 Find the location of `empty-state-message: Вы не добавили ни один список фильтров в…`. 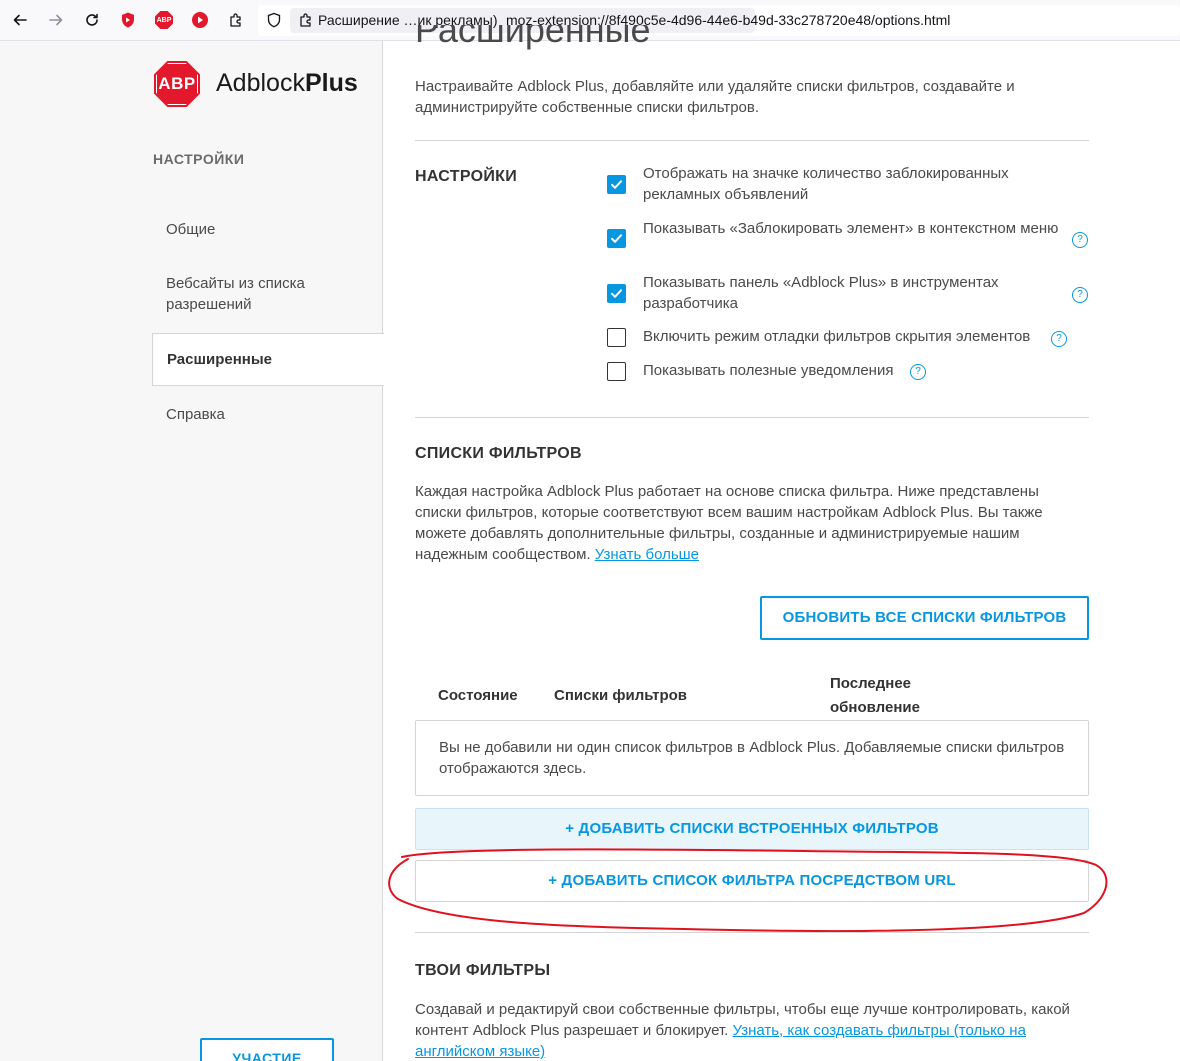

empty-state-message: Вы не добавили ни один список фильтров в… is located at coordinates (752, 758).